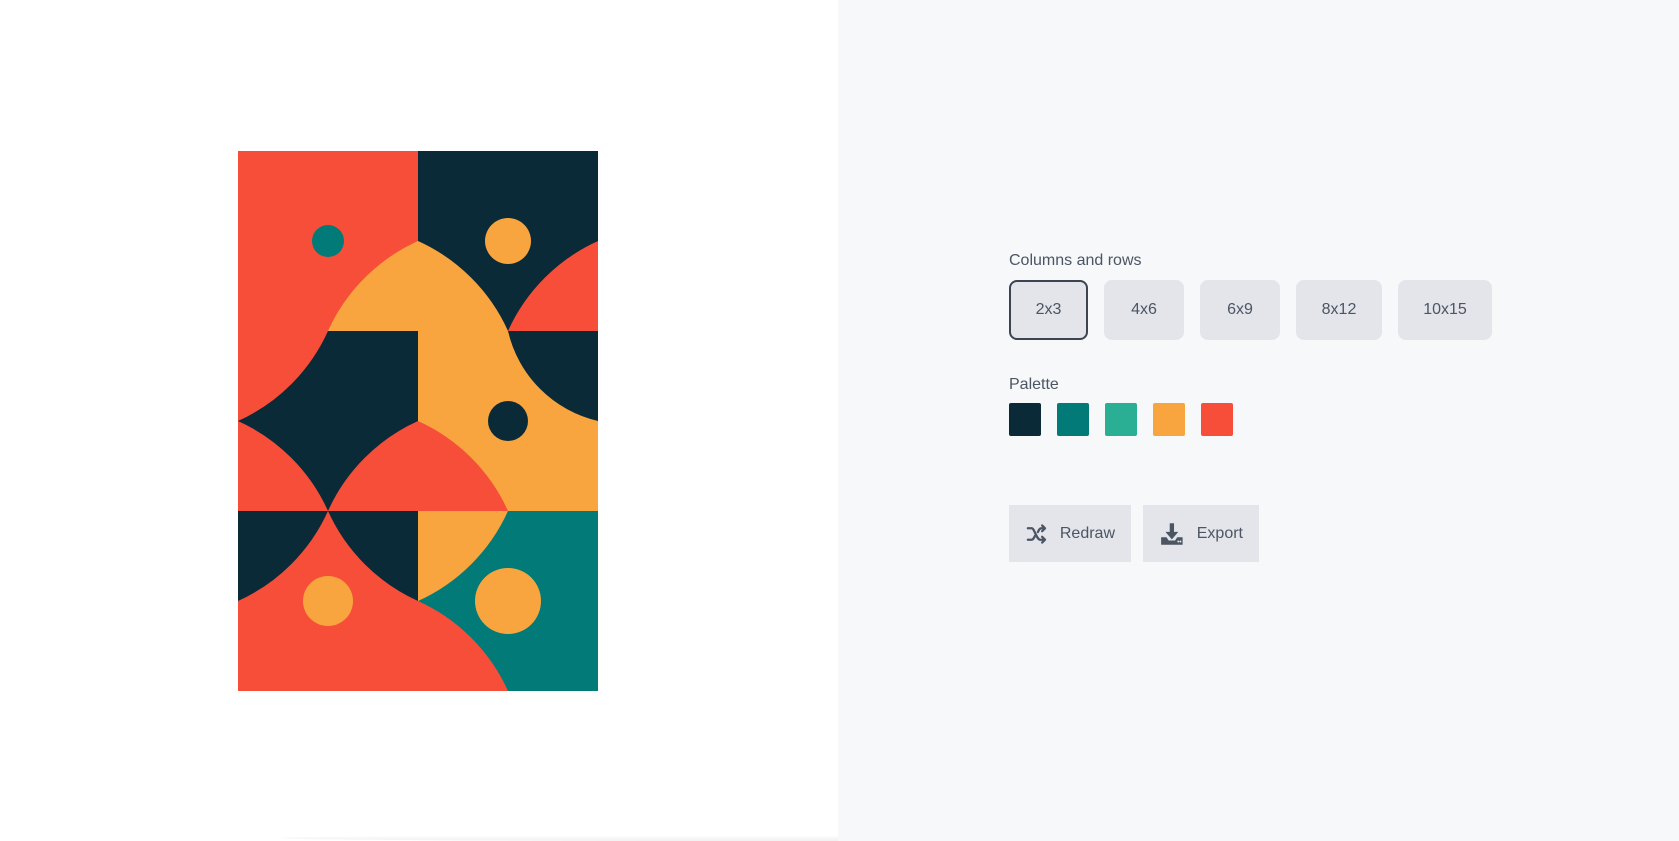  I want to click on grid-8x12-button: 8x12, so click(1339, 310).